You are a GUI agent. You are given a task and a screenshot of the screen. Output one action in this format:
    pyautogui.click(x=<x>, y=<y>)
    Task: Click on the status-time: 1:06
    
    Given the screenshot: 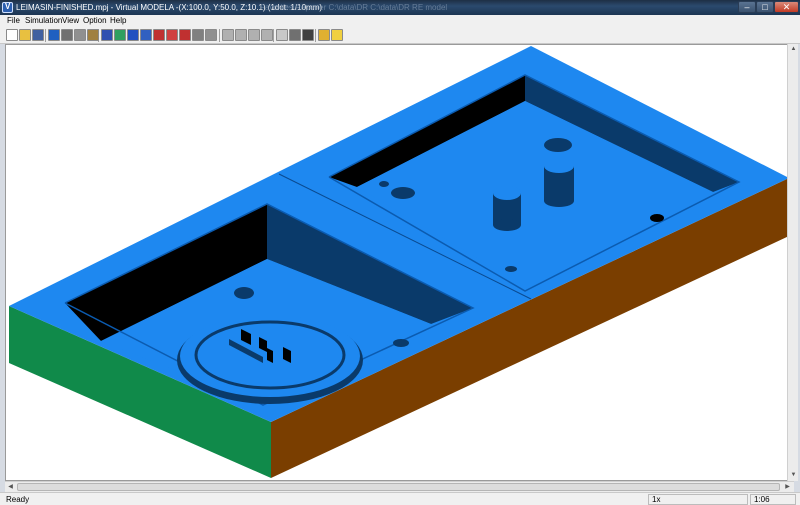 What is the action you would take?
    pyautogui.click(x=773, y=499)
    